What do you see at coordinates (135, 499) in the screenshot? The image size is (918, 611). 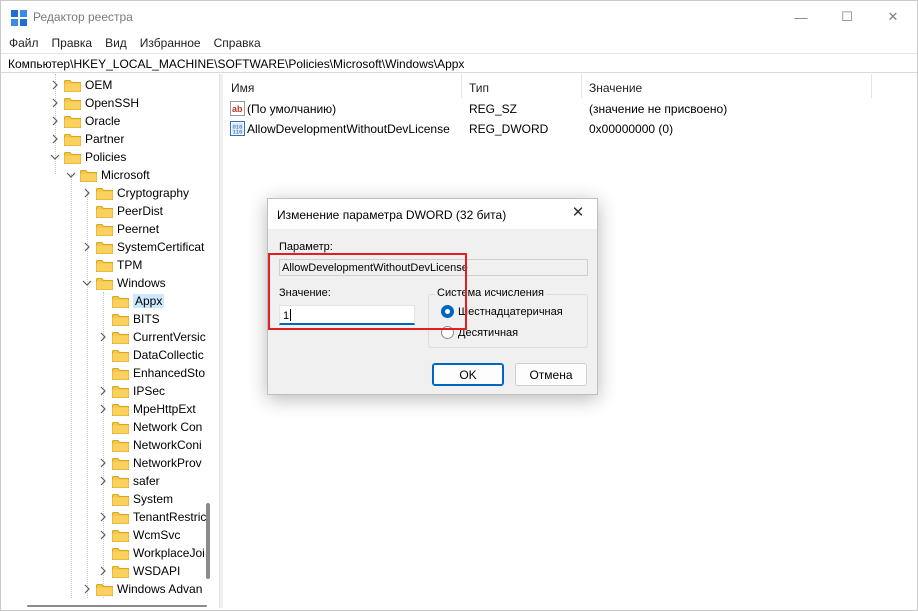 I see `tree-item: System` at bounding box center [135, 499].